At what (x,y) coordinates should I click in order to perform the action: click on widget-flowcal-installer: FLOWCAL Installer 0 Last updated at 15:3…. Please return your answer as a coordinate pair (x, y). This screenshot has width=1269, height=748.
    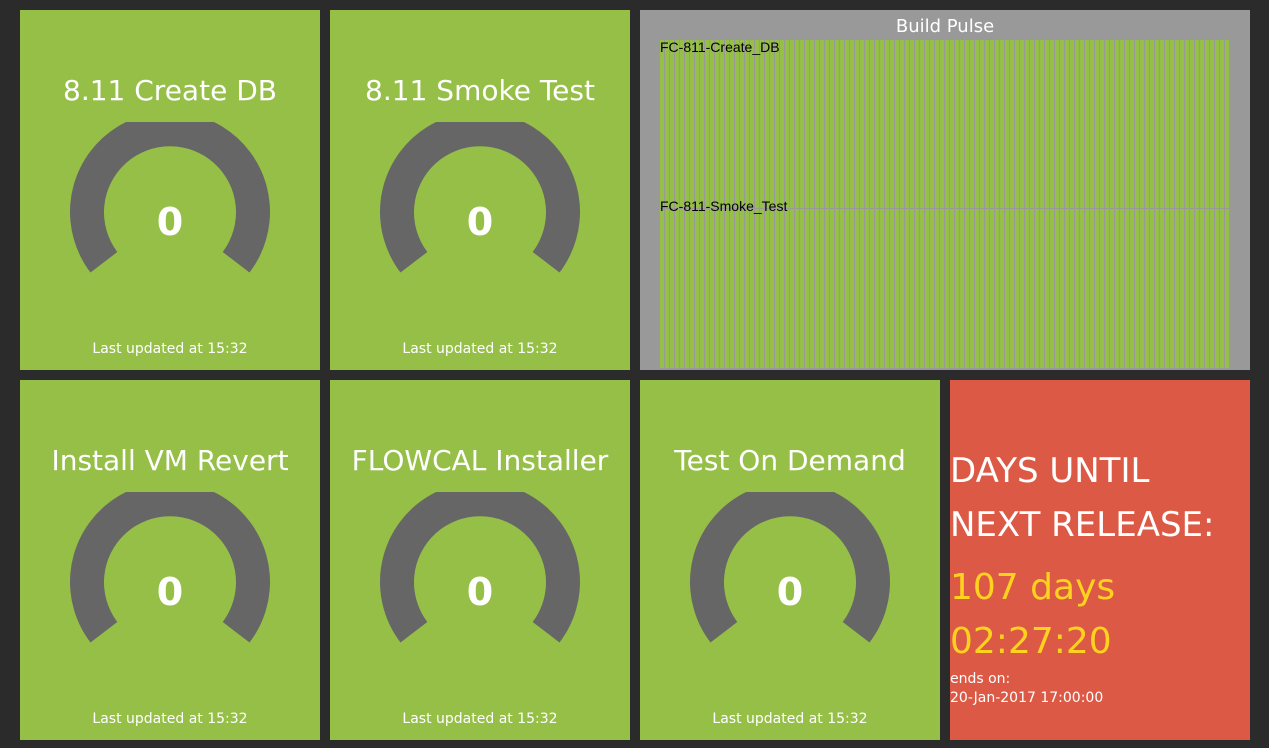
    Looking at the image, I should click on (480, 560).